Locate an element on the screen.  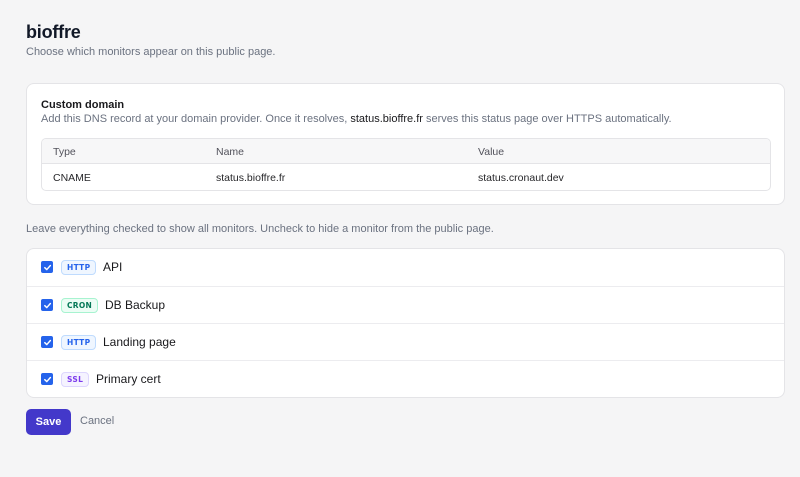
monitor-checkbox-db-backup is located at coordinates (47, 305).